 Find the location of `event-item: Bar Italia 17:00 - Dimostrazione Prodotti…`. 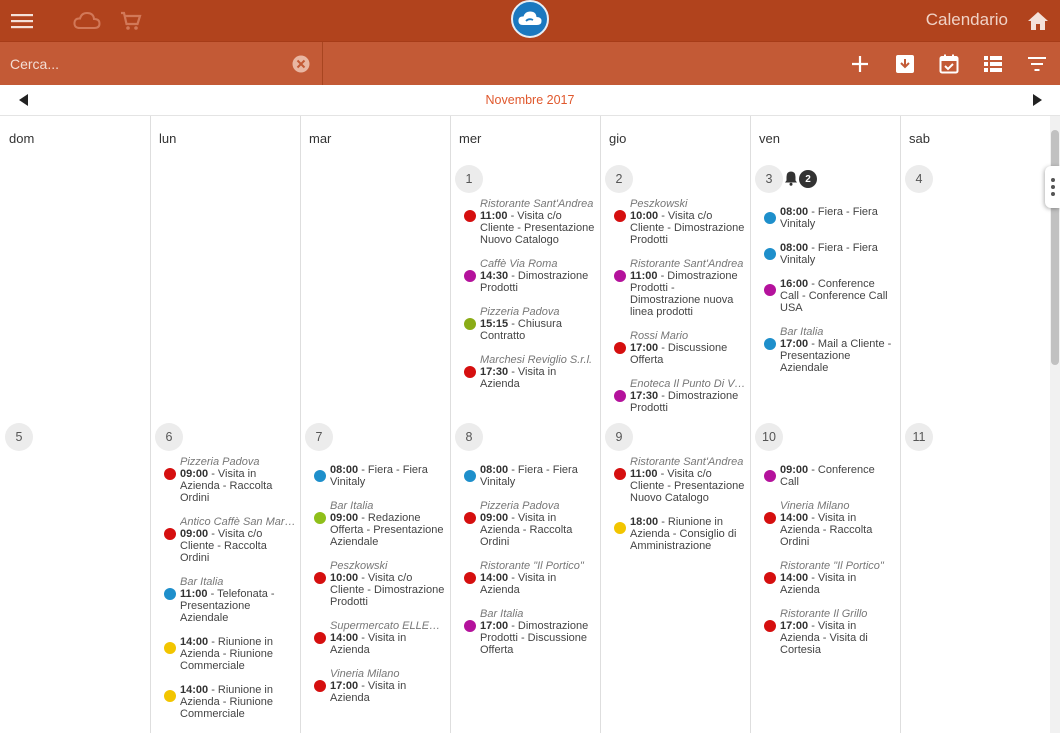

event-item: Bar Italia 17:00 - Dimostrazione Prodotti… is located at coordinates (523, 632).